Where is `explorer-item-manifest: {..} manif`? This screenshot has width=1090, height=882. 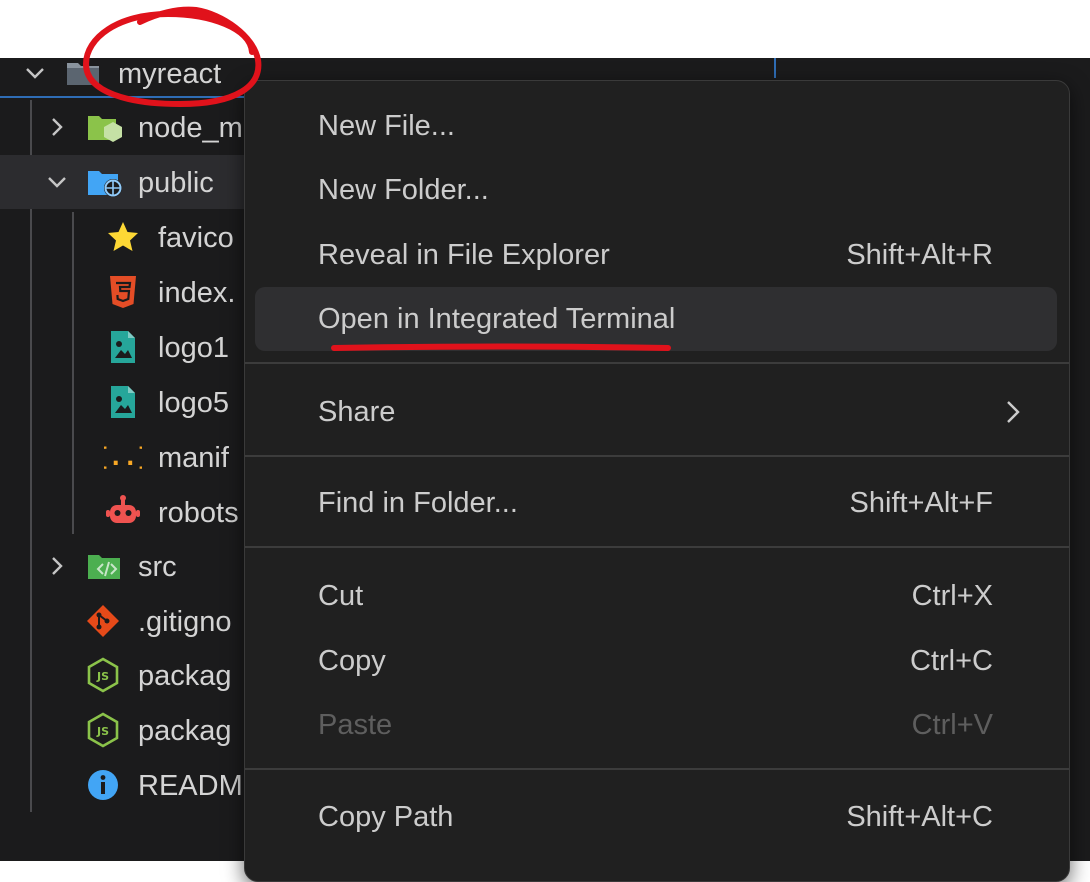
explorer-item-manifest: {..} manif is located at coordinates (130, 457).